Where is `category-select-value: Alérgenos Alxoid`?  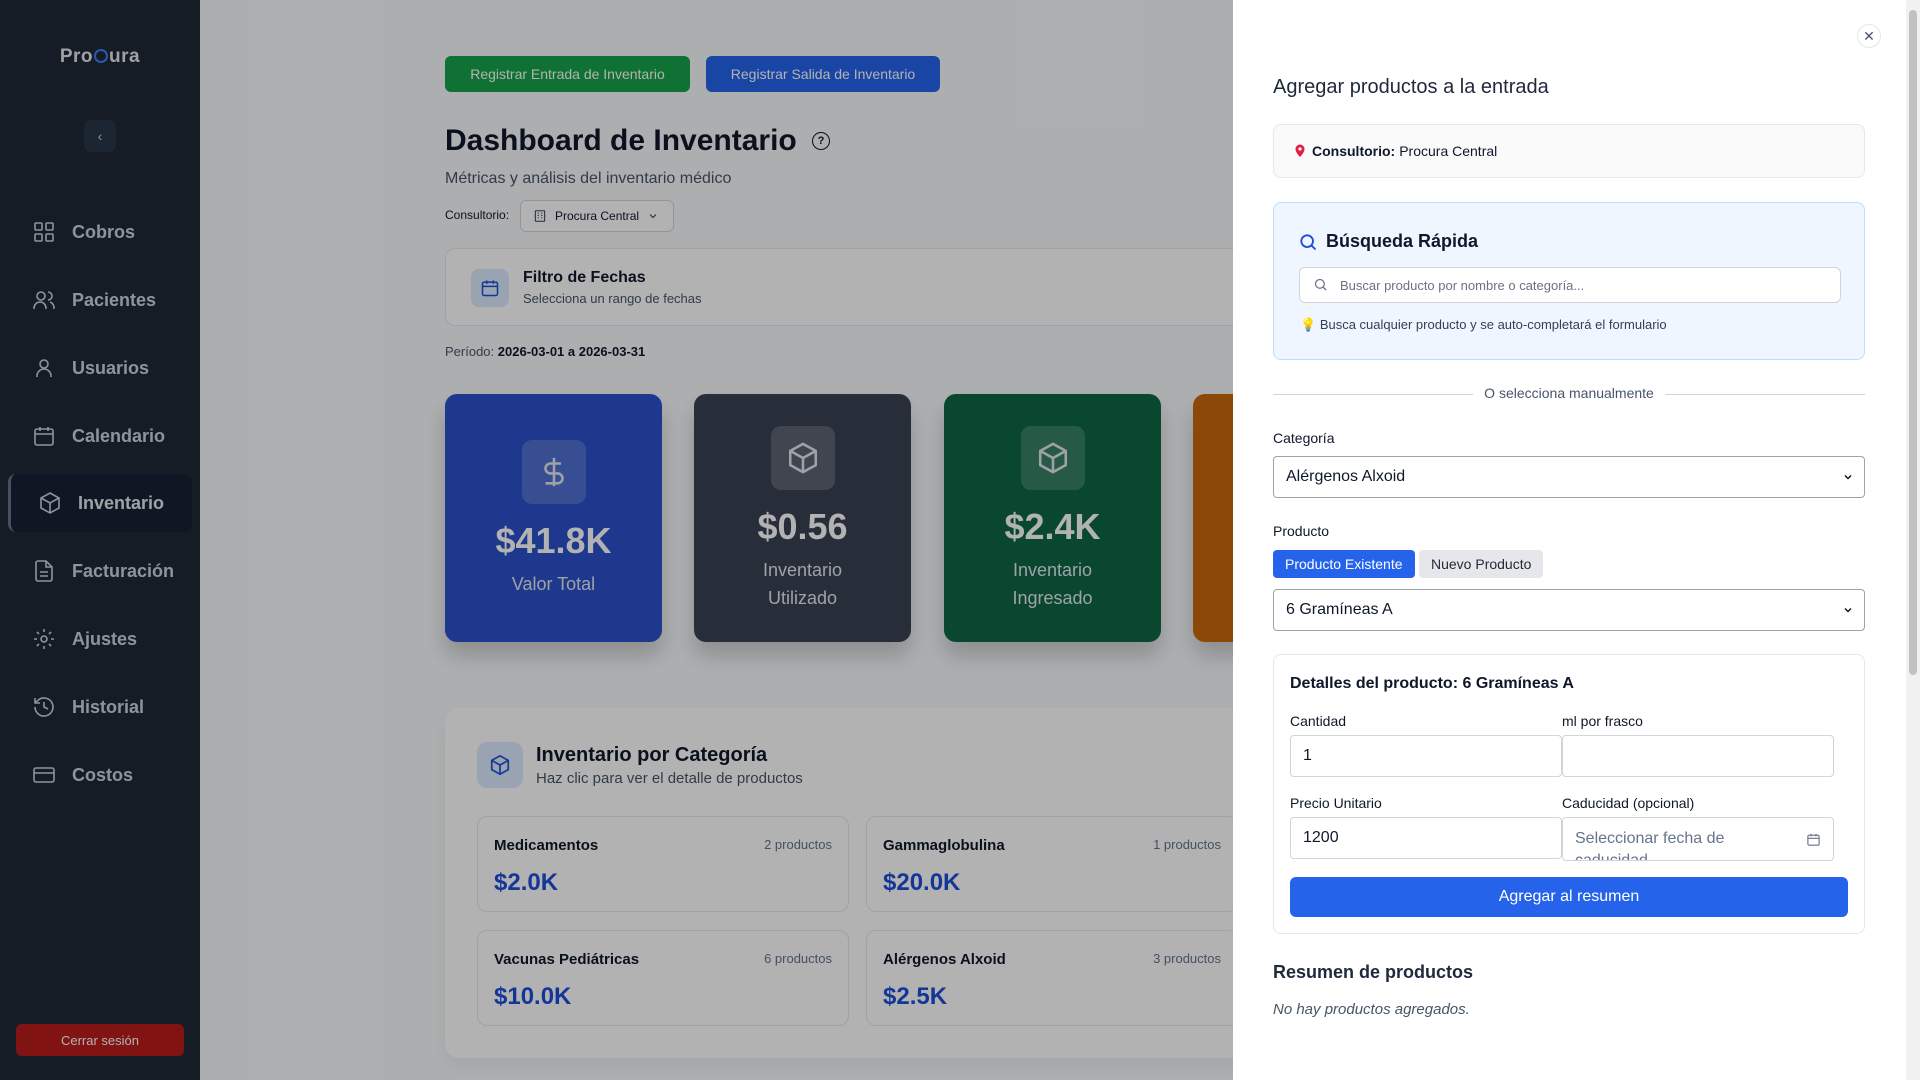
category-select-value: Alérgenos Alxoid is located at coordinates (1346, 476).